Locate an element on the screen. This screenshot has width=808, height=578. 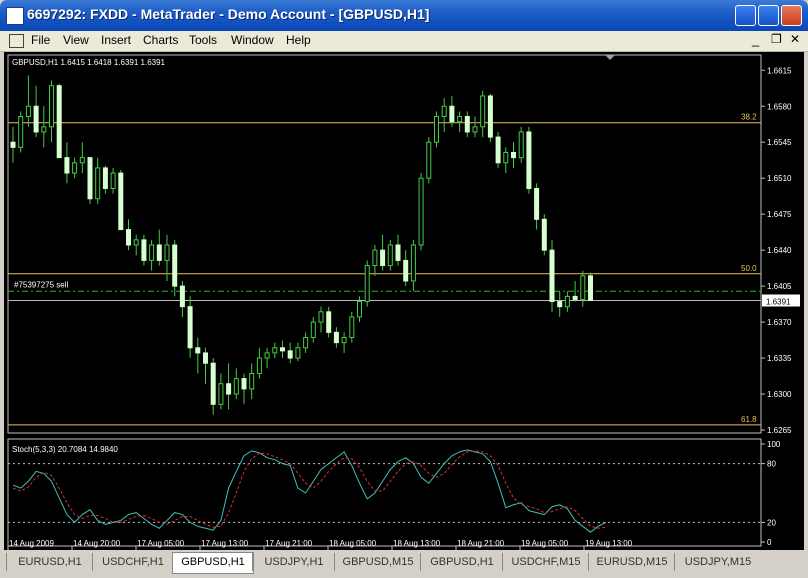
stoch-tick-label: 20 is located at coordinates (771, 522).